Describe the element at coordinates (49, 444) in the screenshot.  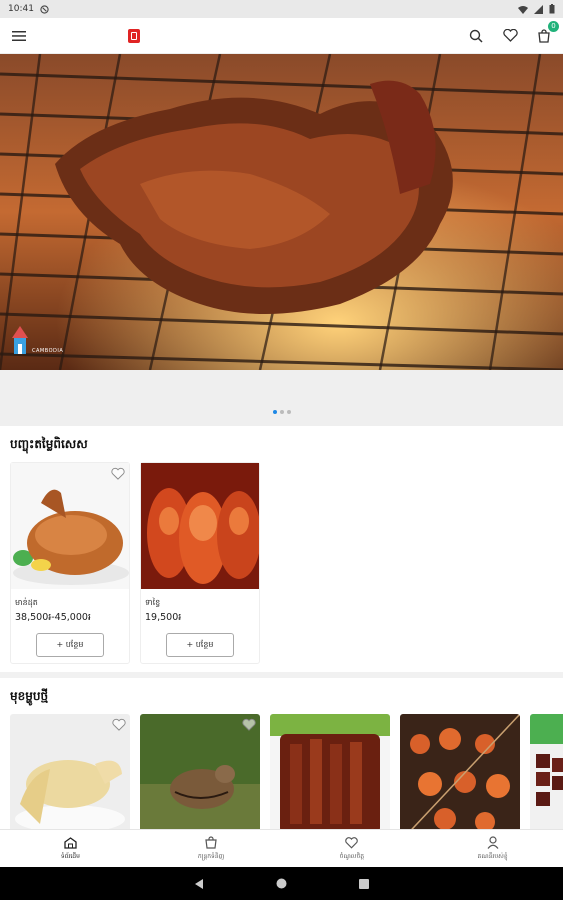
I see `section-title: បញ្ចុះតម្លៃពិសេស` at that location.